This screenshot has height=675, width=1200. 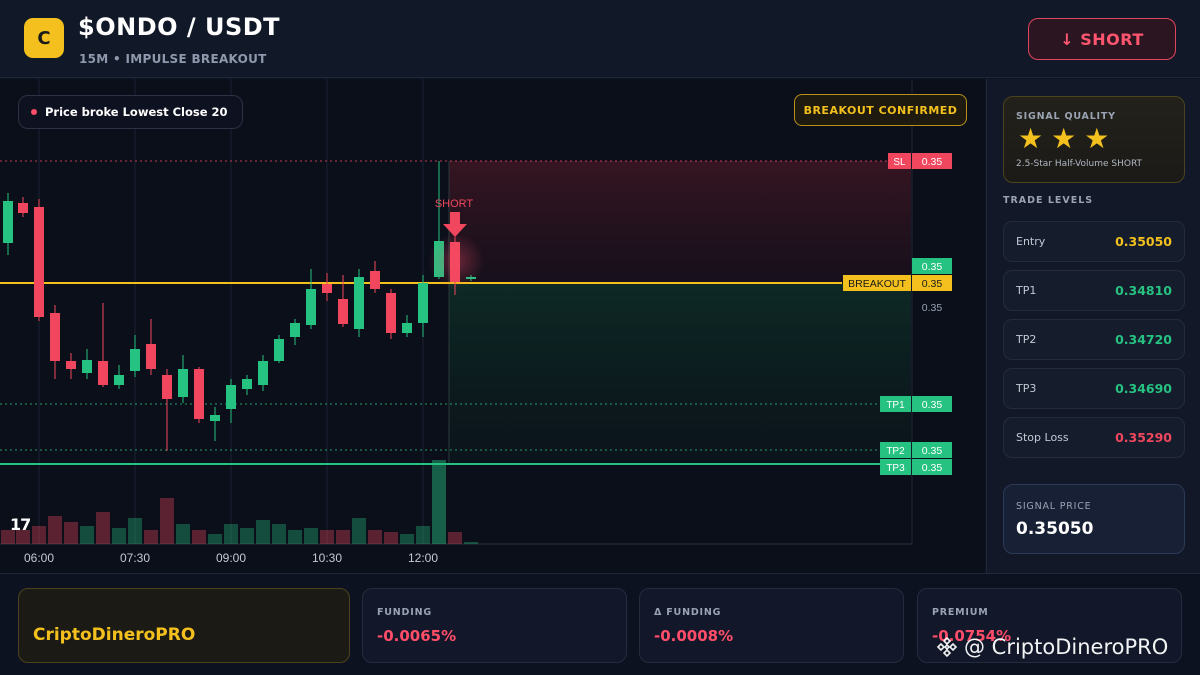 I want to click on level-value: 0.34810, so click(x=1143, y=290).